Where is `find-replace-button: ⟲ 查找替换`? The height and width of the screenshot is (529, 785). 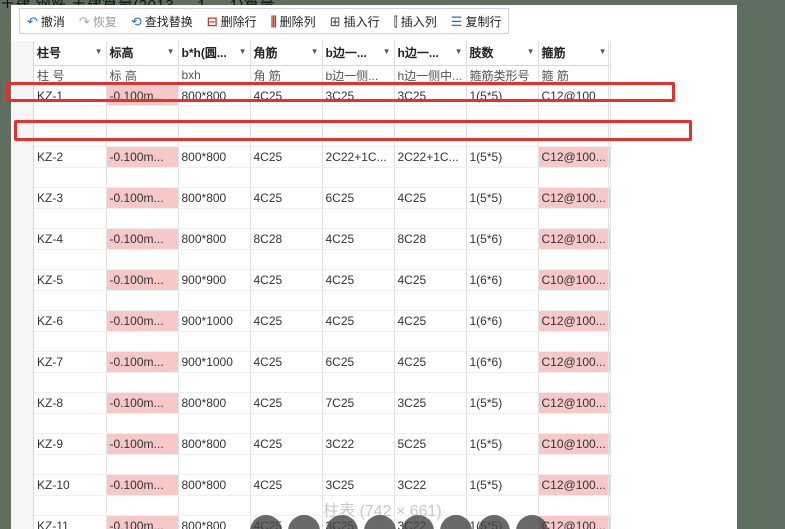 find-replace-button: ⟲ 查找替换 is located at coordinates (162, 21).